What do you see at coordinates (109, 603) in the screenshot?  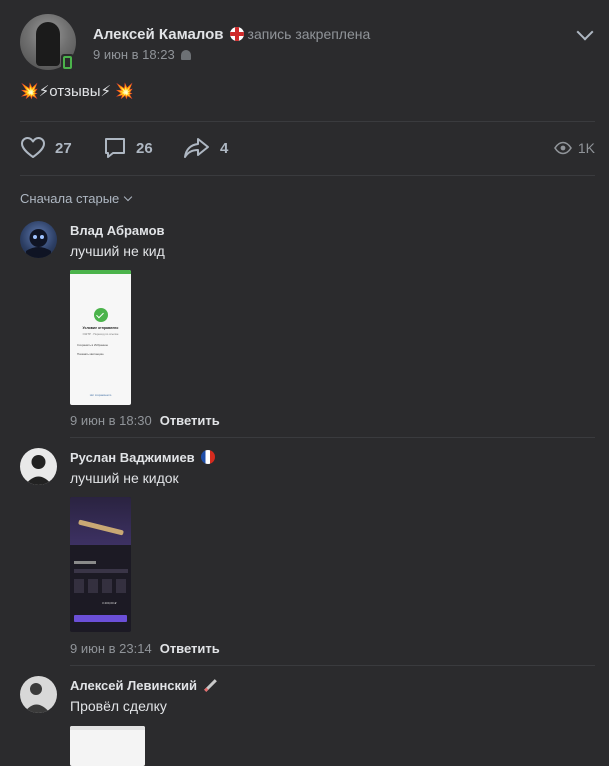 I see `screenshot-price: 3 200,00 ₽` at bounding box center [109, 603].